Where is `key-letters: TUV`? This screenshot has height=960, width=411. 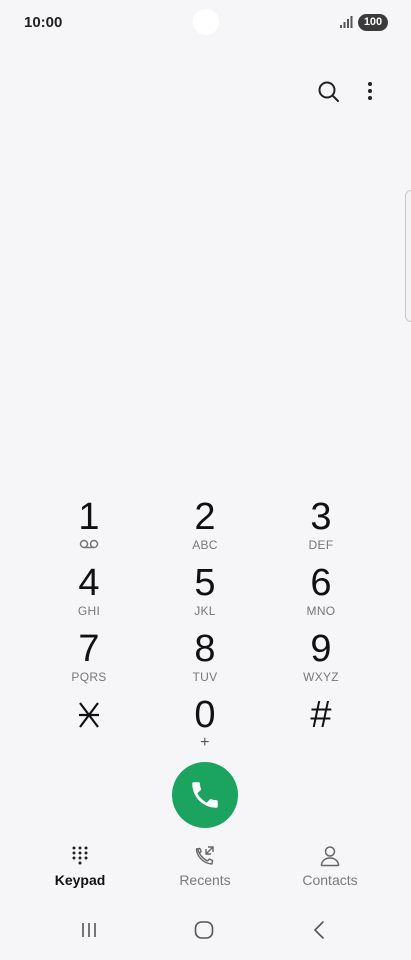
key-letters: TUV is located at coordinates (205, 677).